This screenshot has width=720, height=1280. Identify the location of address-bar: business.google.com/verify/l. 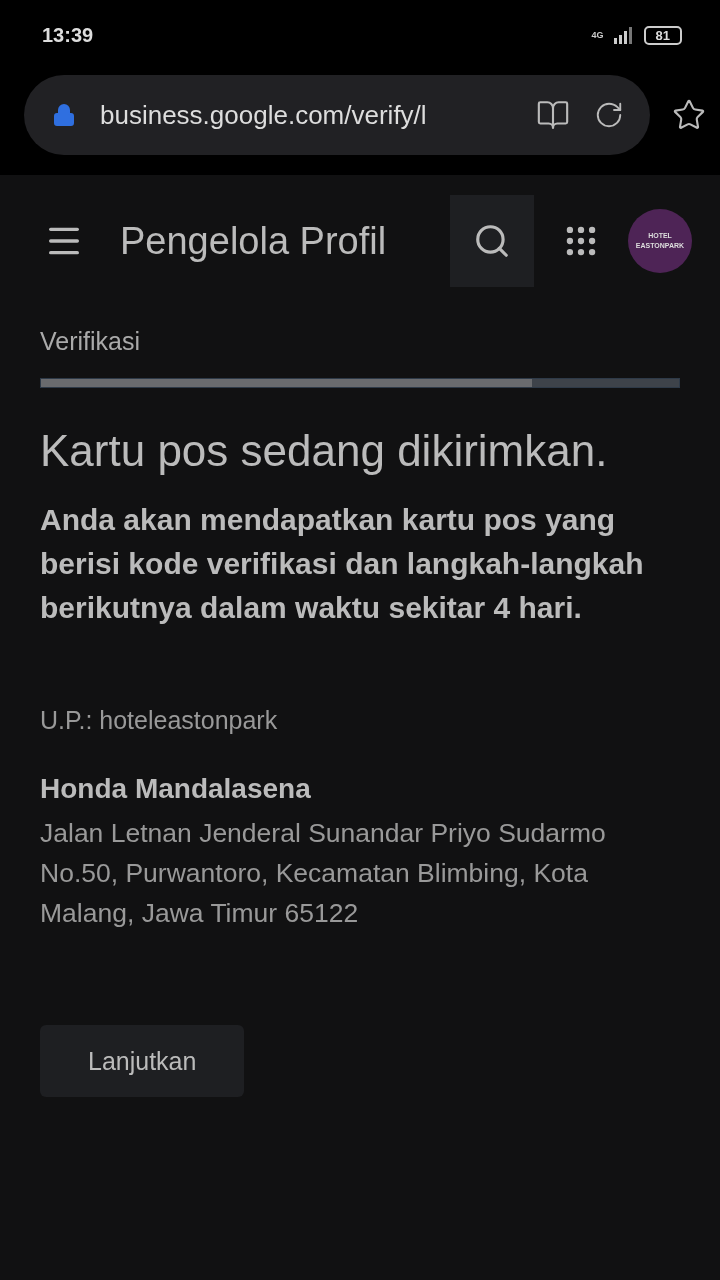
(337, 115).